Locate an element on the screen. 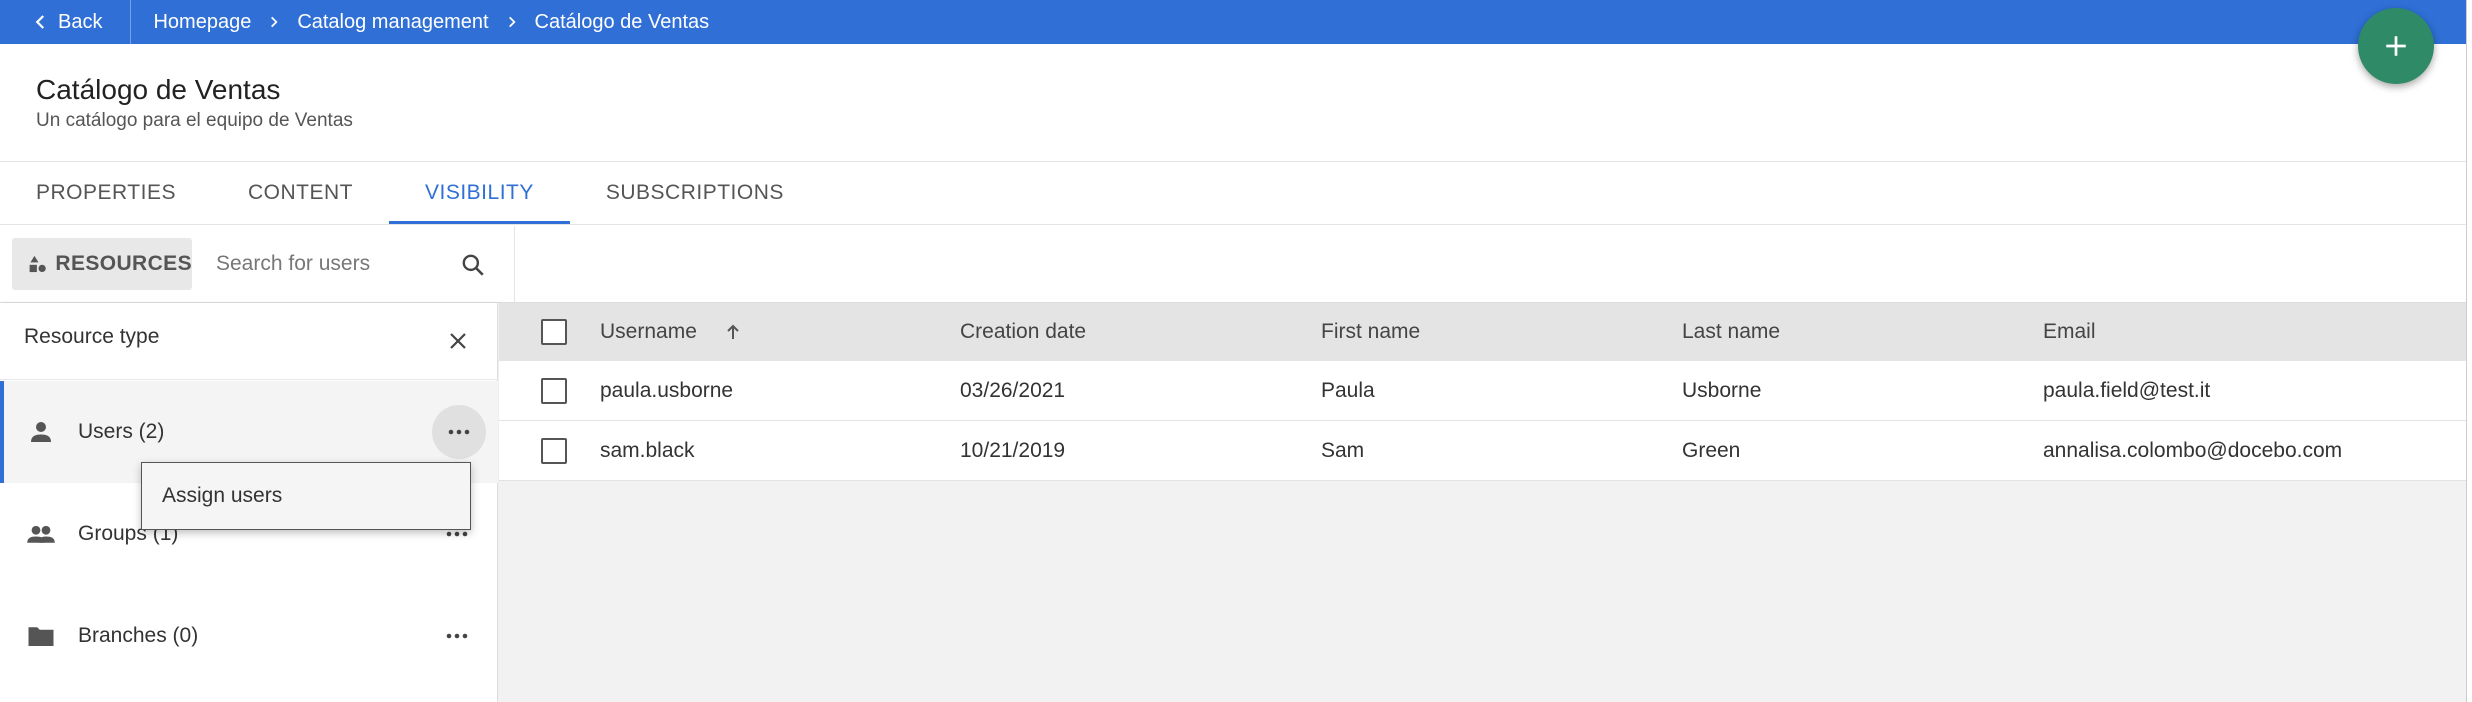 This screenshot has height=702, width=2472. close-icon is located at coordinates (458, 341).